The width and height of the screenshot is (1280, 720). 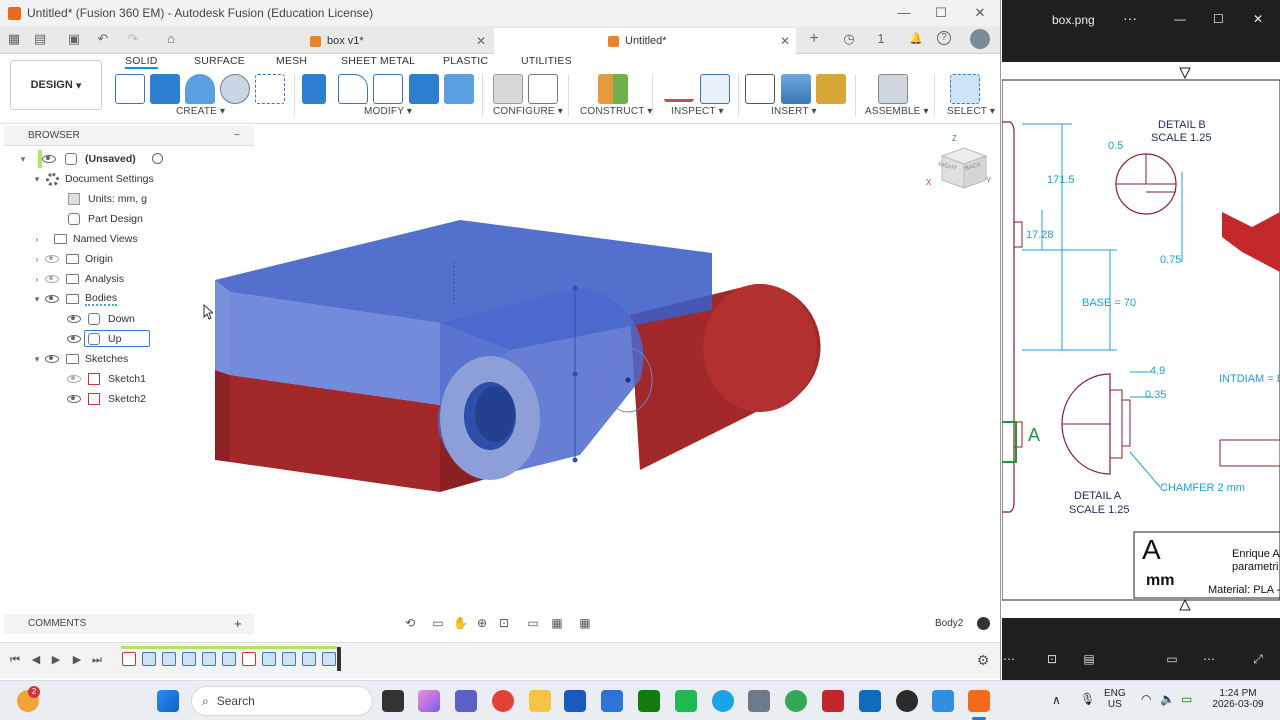 I want to click on slideshow-icon: ▭, so click(x=1172, y=659).